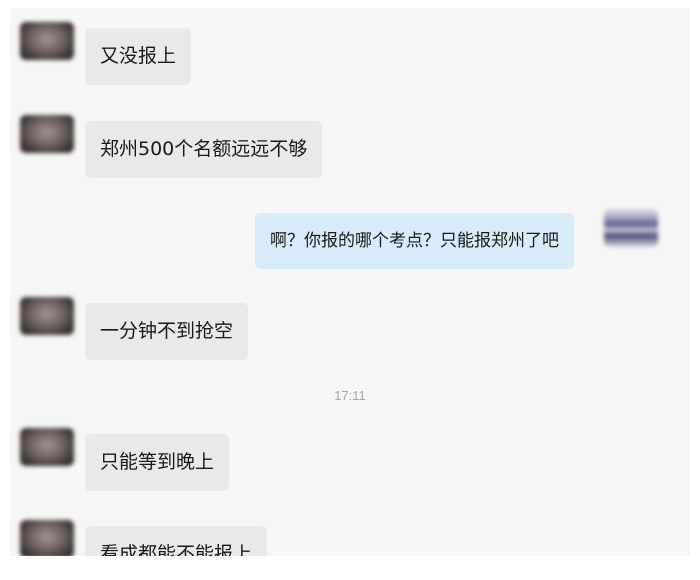 The image size is (700, 580). What do you see at coordinates (350, 395) in the screenshot?
I see `message-timestamp: 17:11` at bounding box center [350, 395].